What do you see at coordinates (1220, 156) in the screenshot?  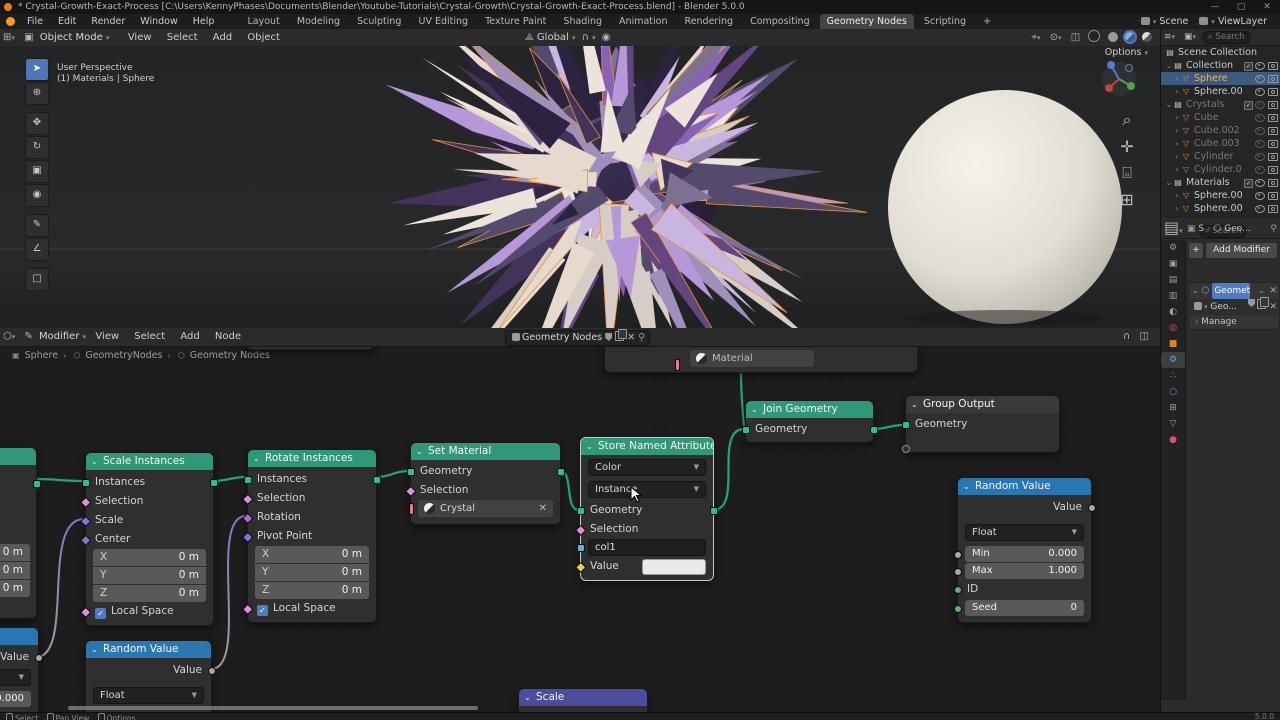 I see `outliner-row-cylinder: › ▽ Cylinder` at bounding box center [1220, 156].